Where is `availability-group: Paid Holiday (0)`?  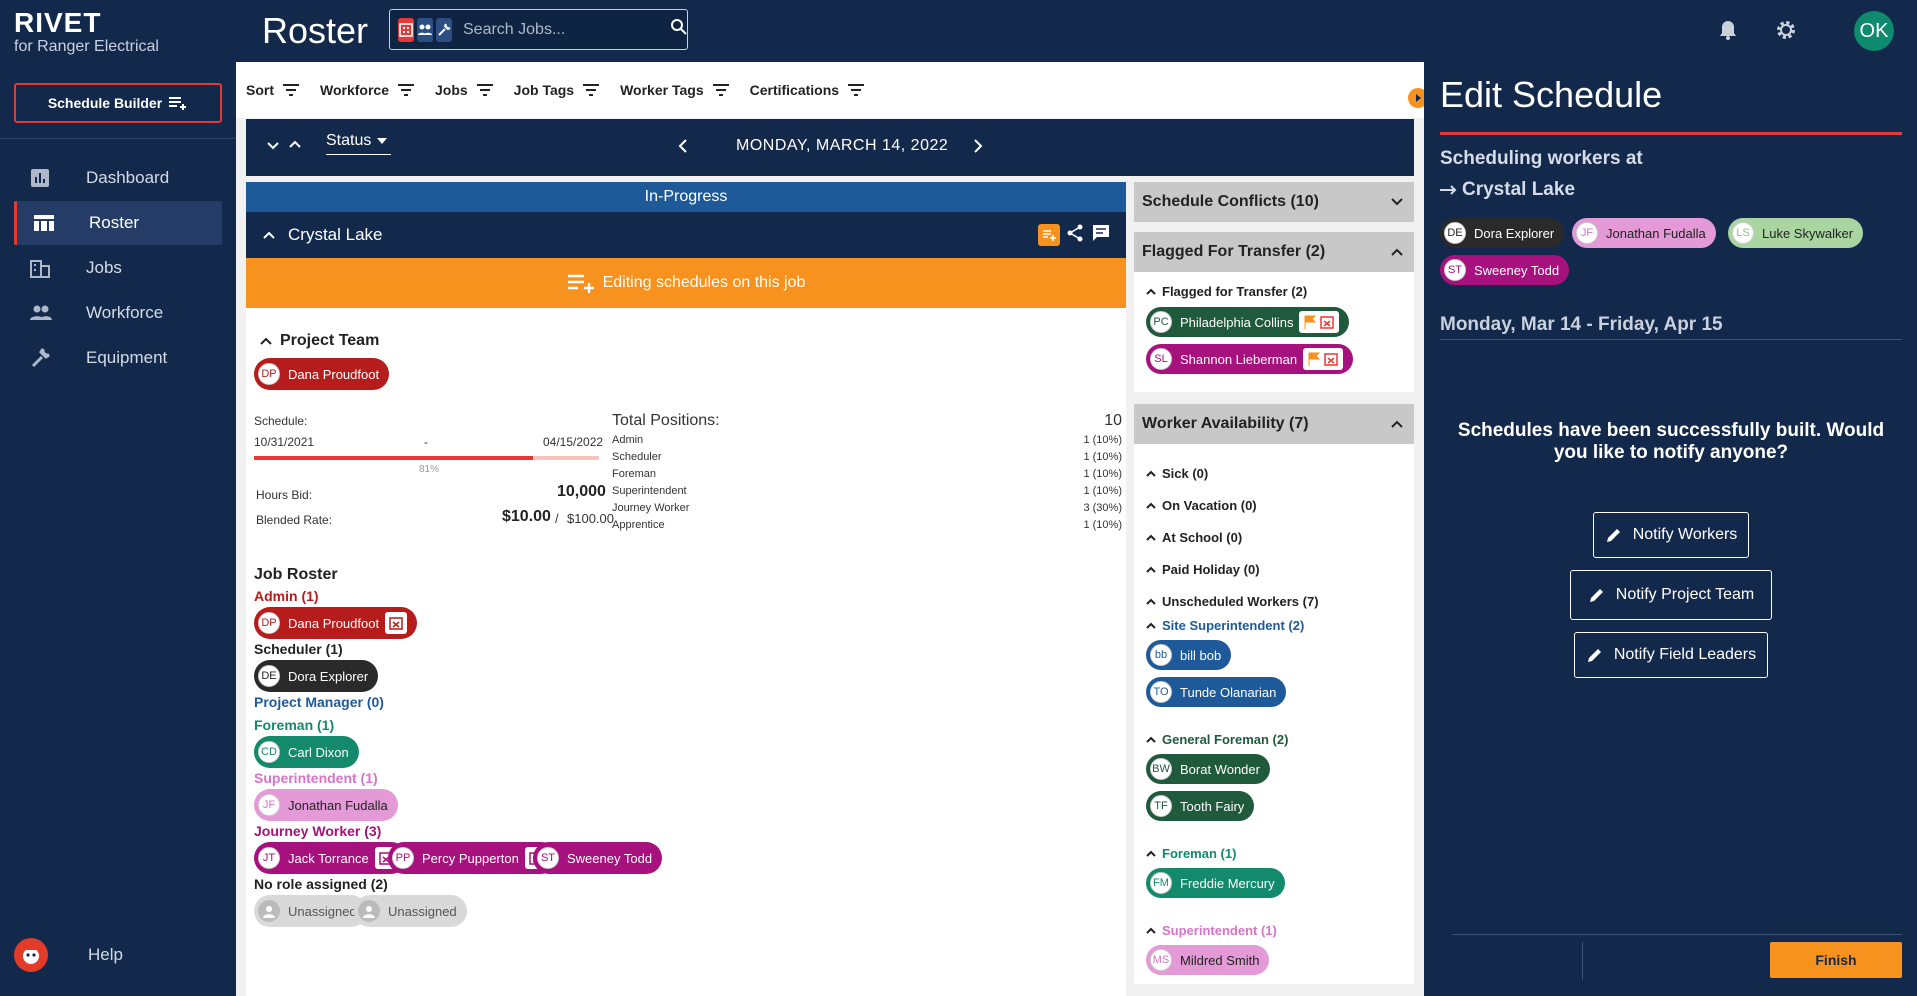 availability-group: Paid Holiday (0) is located at coordinates (1203, 569).